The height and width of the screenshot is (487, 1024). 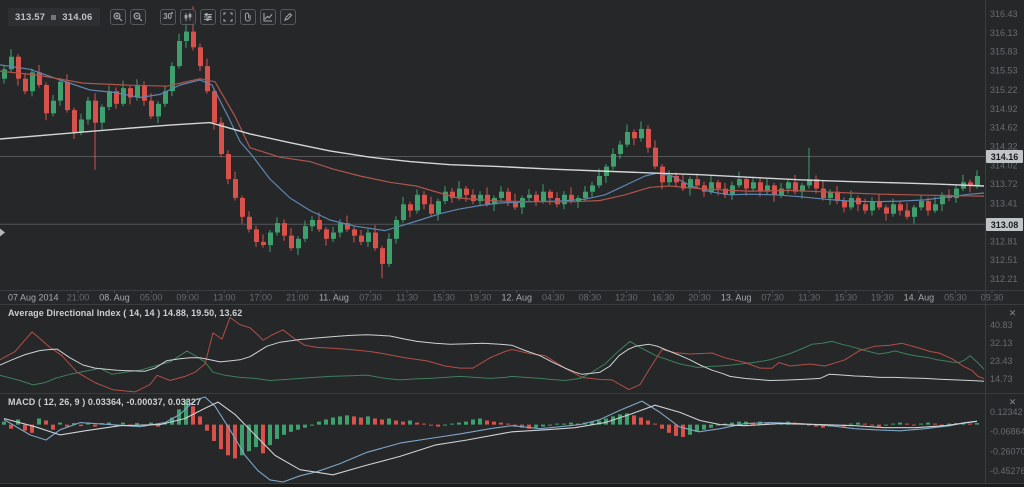 What do you see at coordinates (1012, 402) in the screenshot?
I see `macd-panel-close-button: ✕` at bounding box center [1012, 402].